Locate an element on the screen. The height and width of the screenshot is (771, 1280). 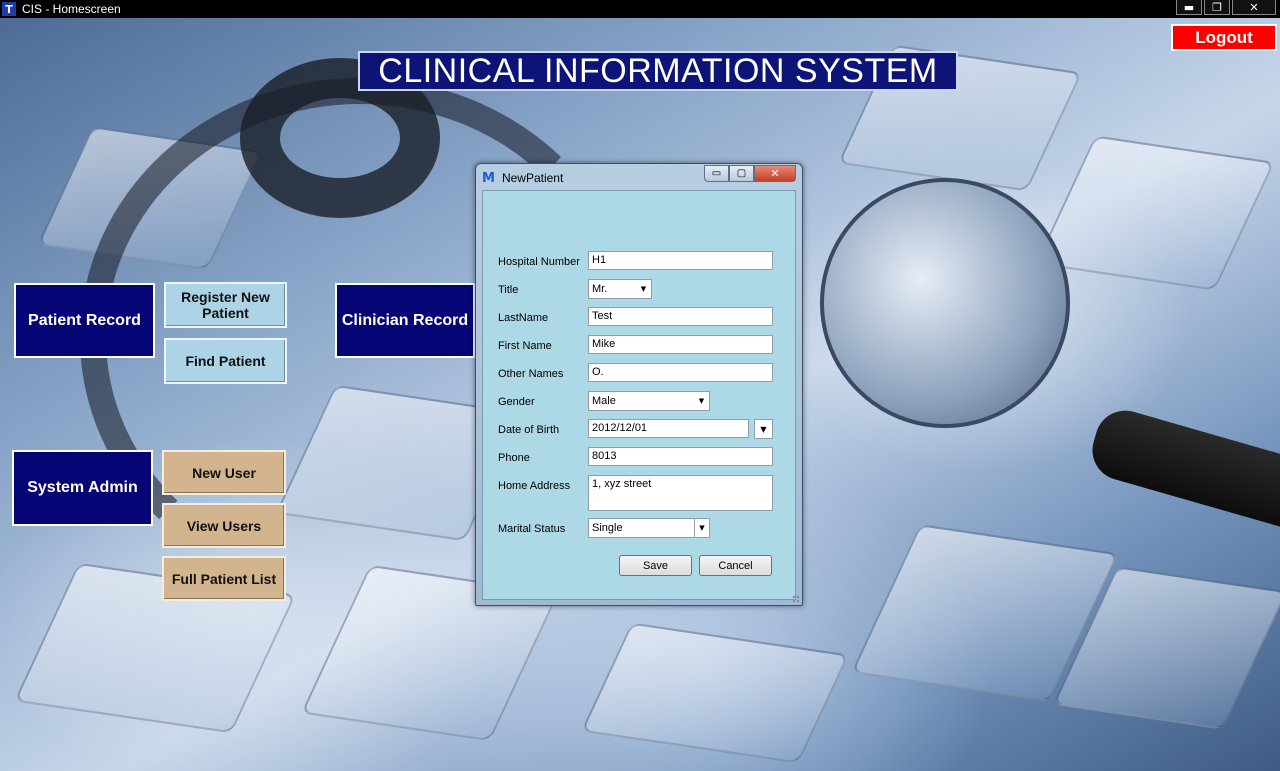
marital-status-select-value: Single is located at coordinates (607, 528).